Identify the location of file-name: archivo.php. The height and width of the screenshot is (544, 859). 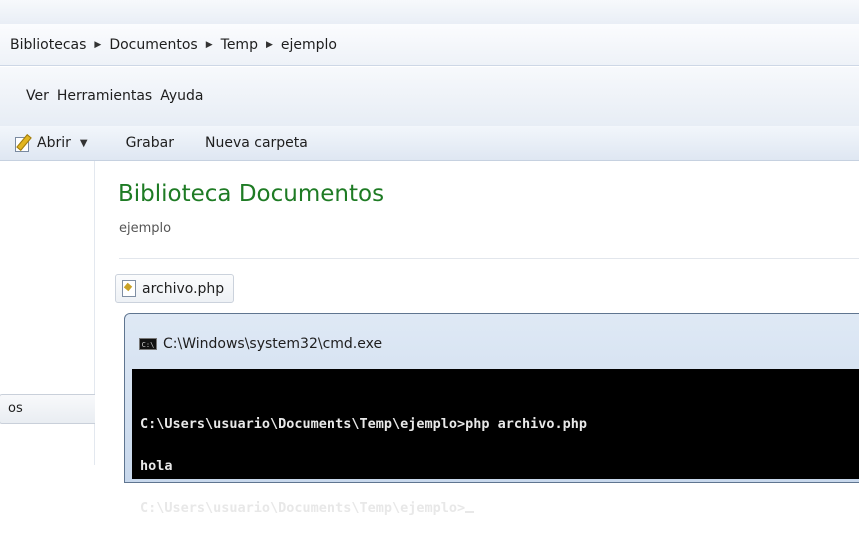
(183, 288).